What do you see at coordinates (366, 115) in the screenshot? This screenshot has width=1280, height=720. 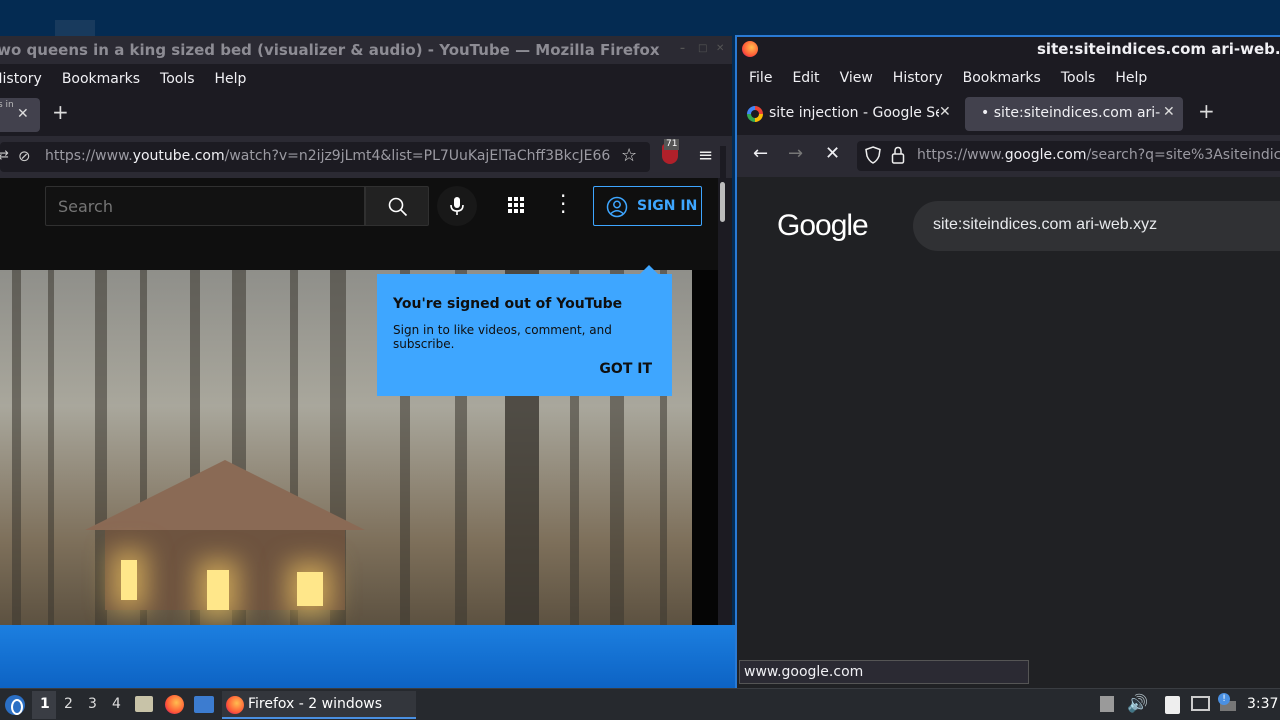 I see `tab-bar: s in ✕ +` at bounding box center [366, 115].